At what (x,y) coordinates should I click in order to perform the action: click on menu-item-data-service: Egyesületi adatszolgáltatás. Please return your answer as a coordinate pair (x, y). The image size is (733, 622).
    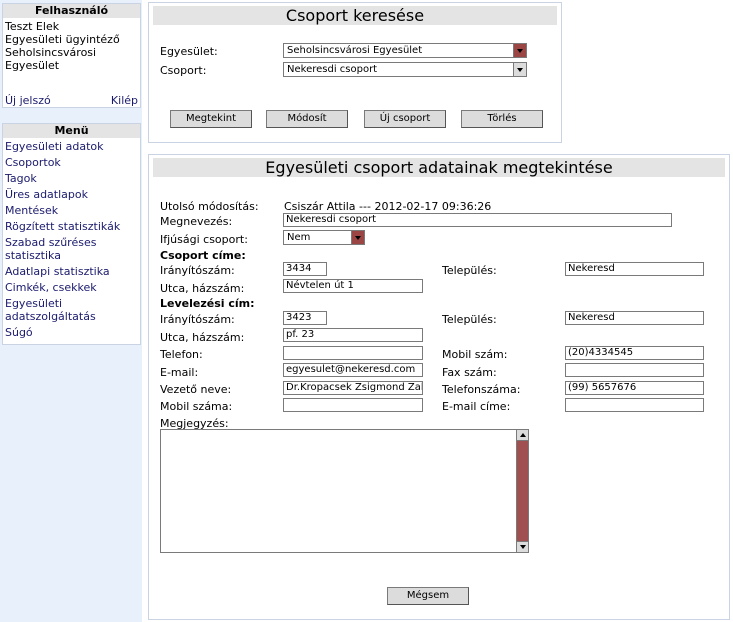
    Looking at the image, I should click on (71, 310).